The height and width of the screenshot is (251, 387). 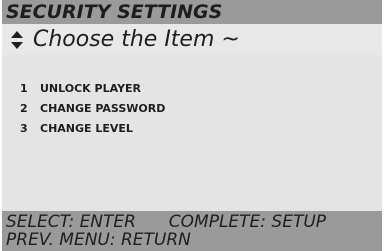 I want to click on menu-item-change-password: 2 CHANGE PASSWORD, so click(x=92, y=108).